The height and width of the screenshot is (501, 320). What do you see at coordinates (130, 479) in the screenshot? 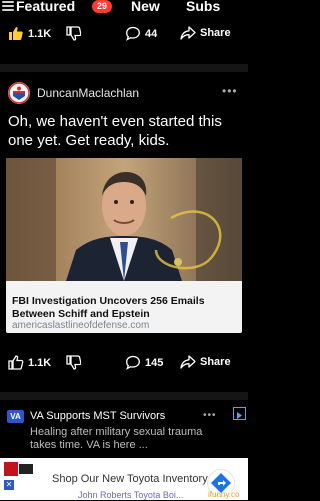
I see `ad-banner-text: Shop Our New Toyota Inventory` at bounding box center [130, 479].